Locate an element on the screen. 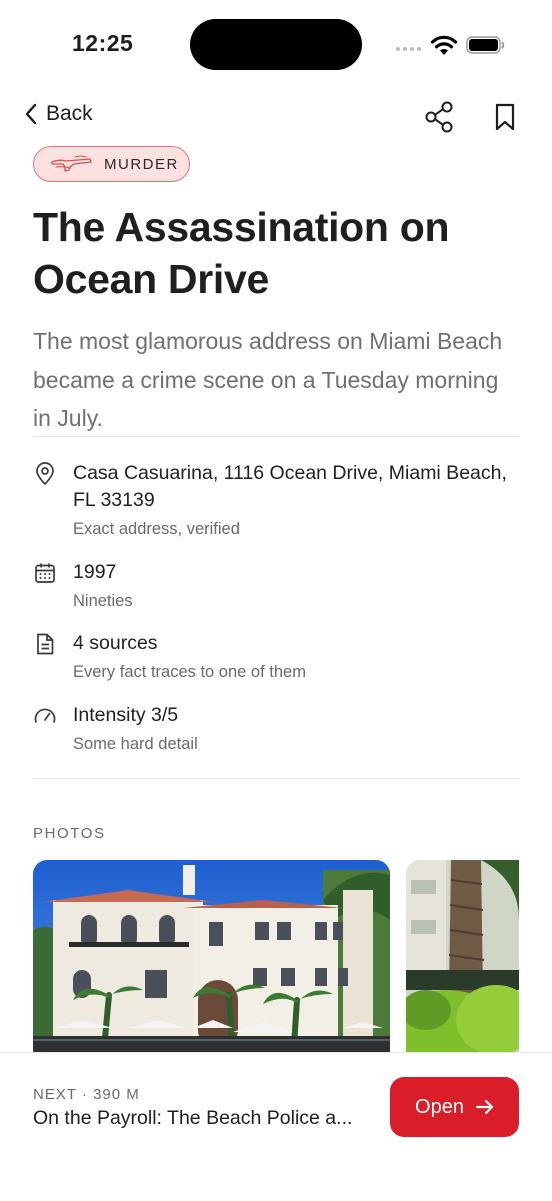  date-row: 1997 Nineties is located at coordinates (278, 587).